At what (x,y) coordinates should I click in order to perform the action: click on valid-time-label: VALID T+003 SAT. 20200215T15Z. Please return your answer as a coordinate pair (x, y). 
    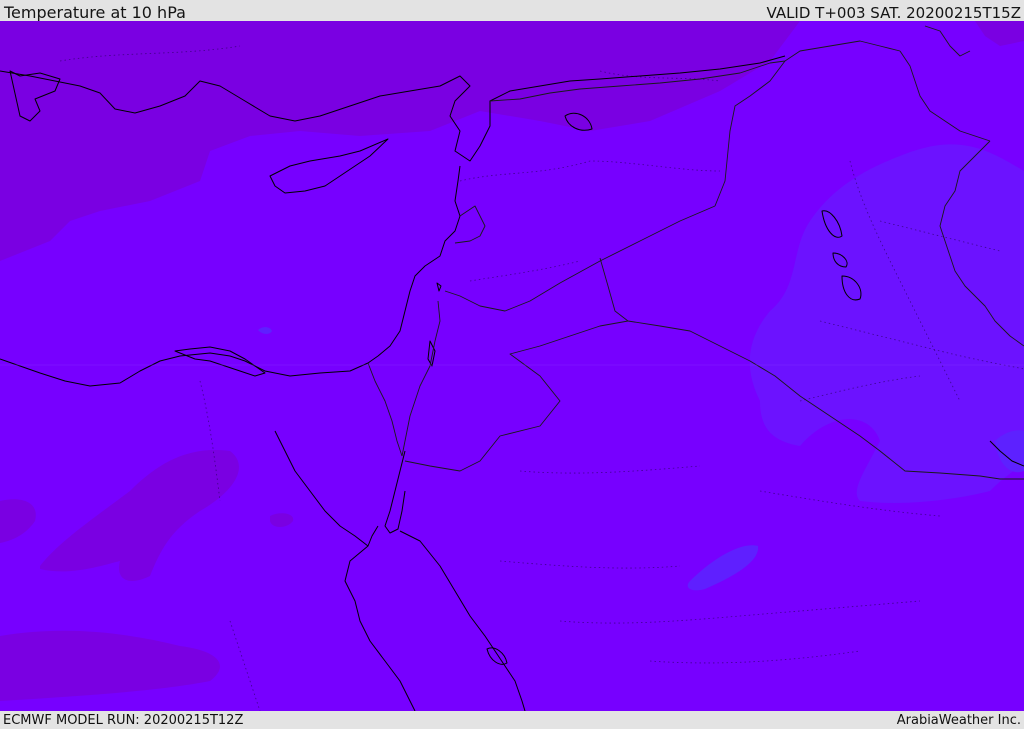
    Looking at the image, I should click on (893, 13).